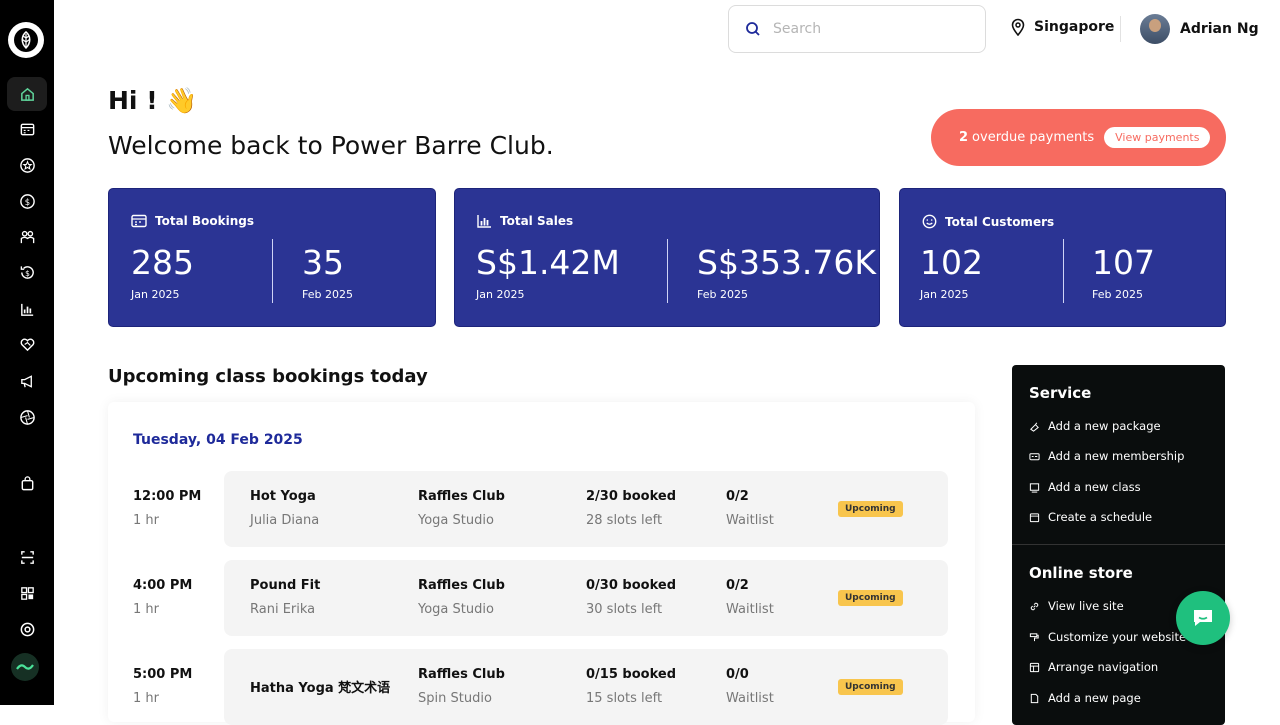 The width and height of the screenshot is (1280, 725). What do you see at coordinates (27, 129) in the screenshot?
I see `nav-calendar` at bounding box center [27, 129].